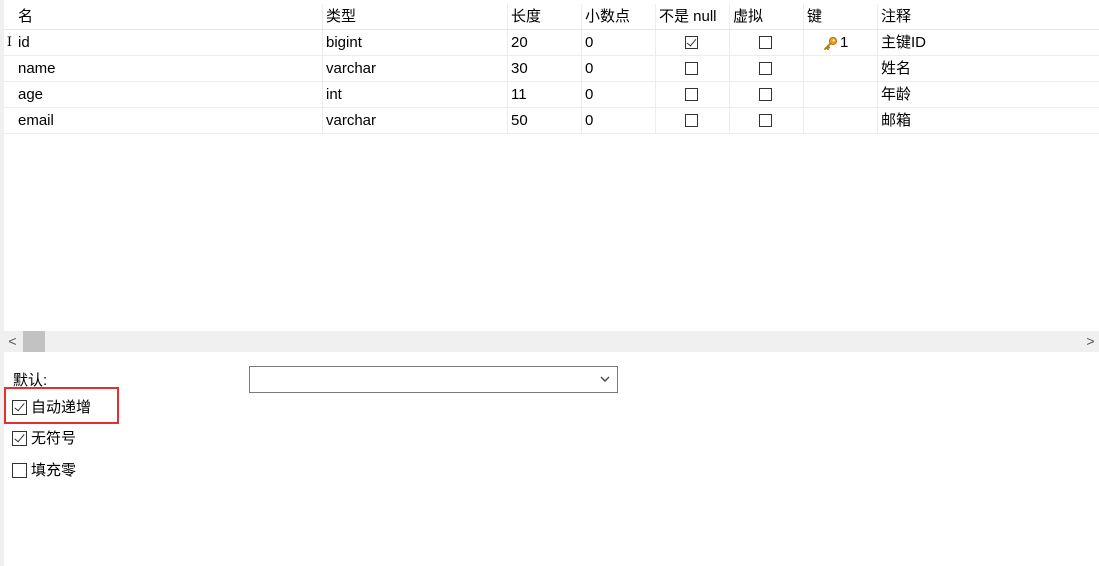 This screenshot has width=1099, height=566. I want to click on horizontal-scrollbar: < >, so click(551, 341).